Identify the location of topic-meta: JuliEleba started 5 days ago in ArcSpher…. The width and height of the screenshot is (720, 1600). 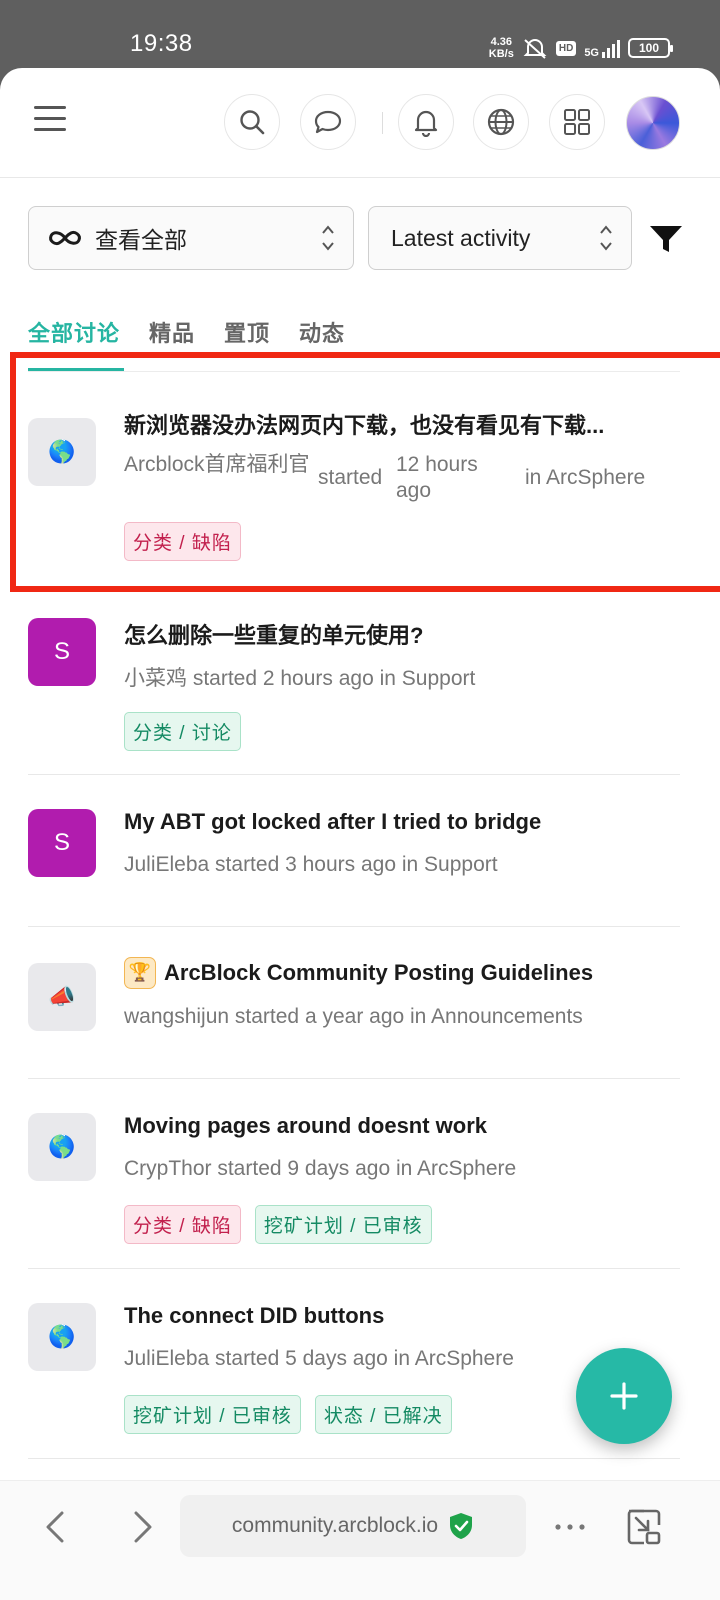
(319, 1358).